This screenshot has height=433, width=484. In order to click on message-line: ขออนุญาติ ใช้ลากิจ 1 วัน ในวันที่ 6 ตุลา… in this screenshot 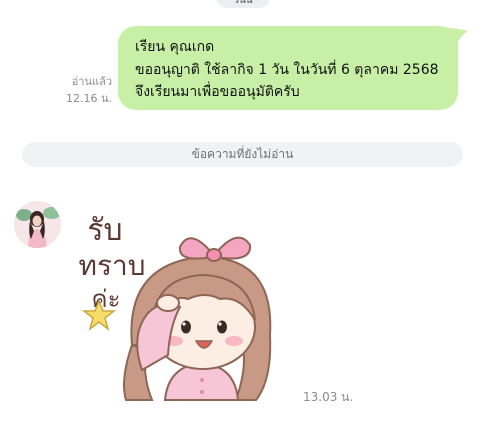, I will do `click(287, 69)`.